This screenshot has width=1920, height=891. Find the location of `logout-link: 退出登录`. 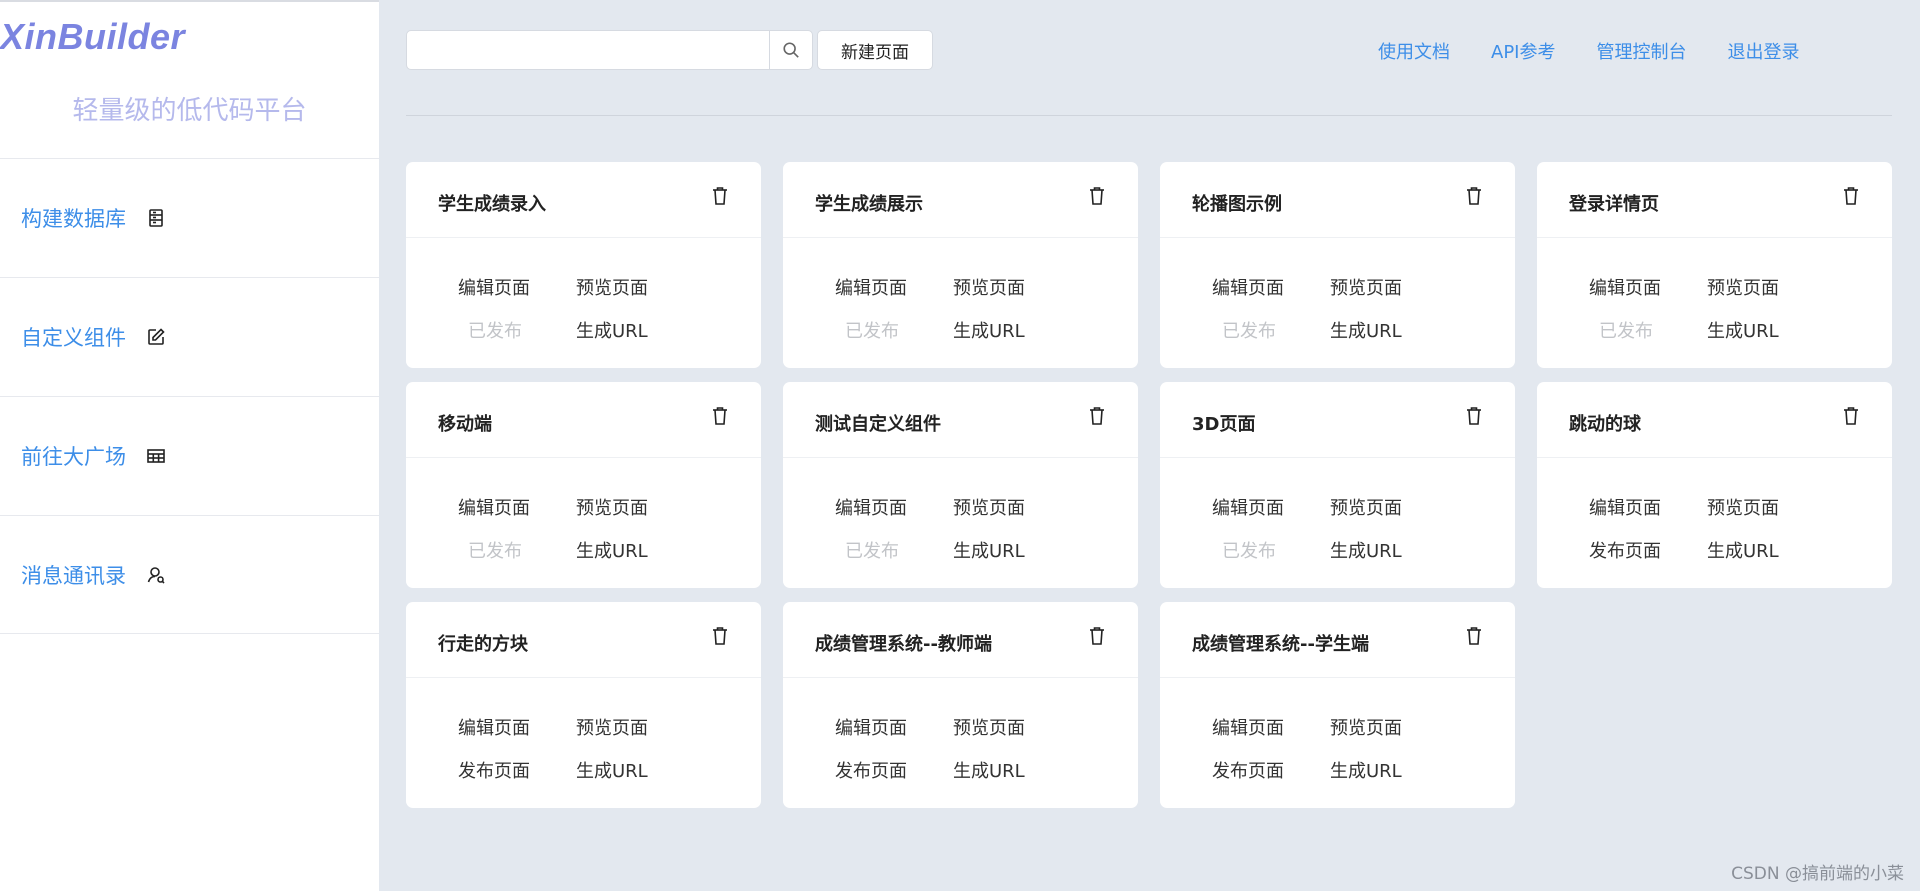

logout-link: 退出登录 is located at coordinates (1763, 51).